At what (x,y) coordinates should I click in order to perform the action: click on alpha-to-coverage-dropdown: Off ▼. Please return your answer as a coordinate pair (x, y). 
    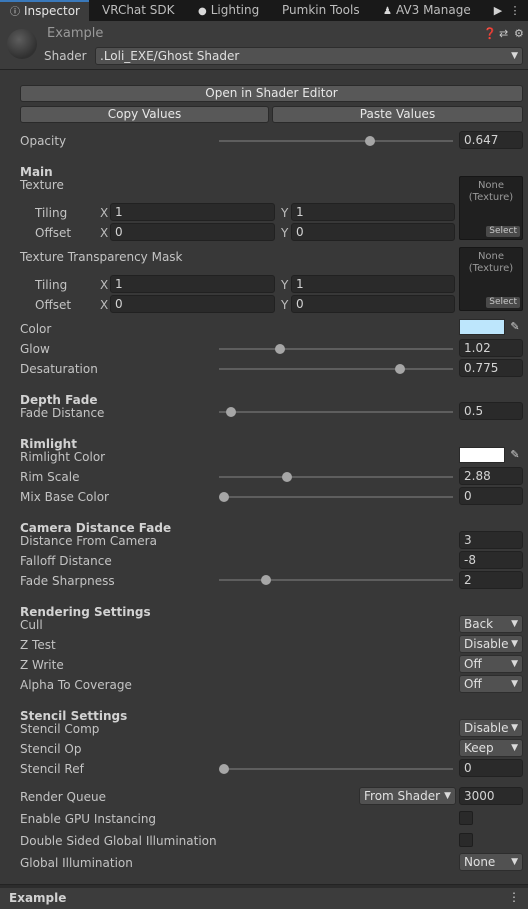
    Looking at the image, I should click on (491, 684).